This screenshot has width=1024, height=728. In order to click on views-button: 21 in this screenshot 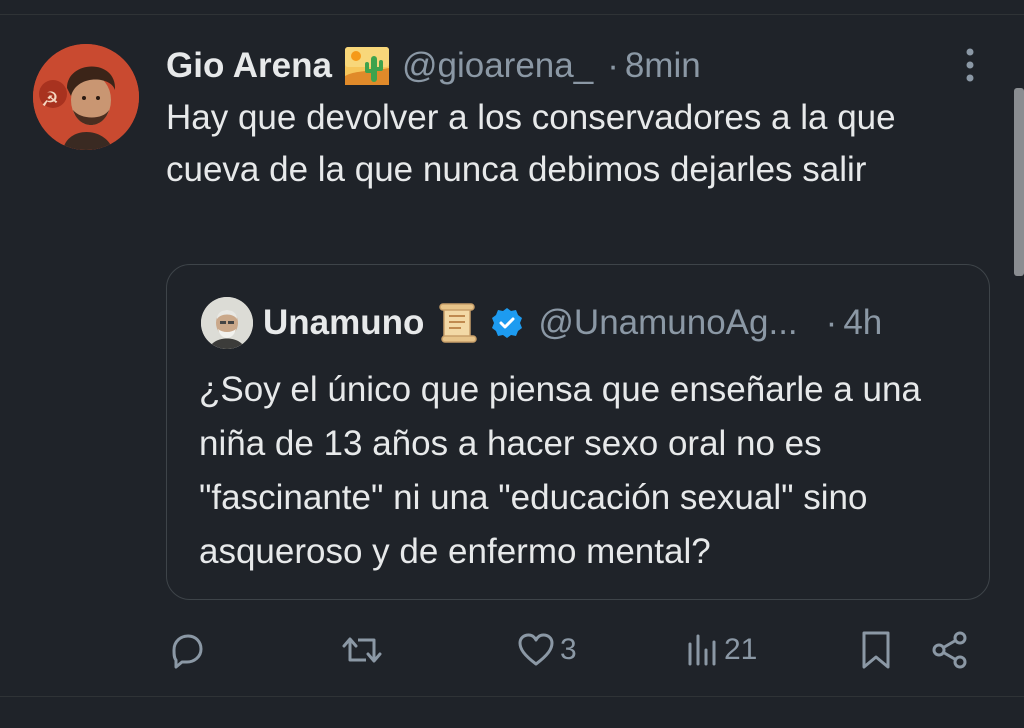, I will do `click(721, 650)`.